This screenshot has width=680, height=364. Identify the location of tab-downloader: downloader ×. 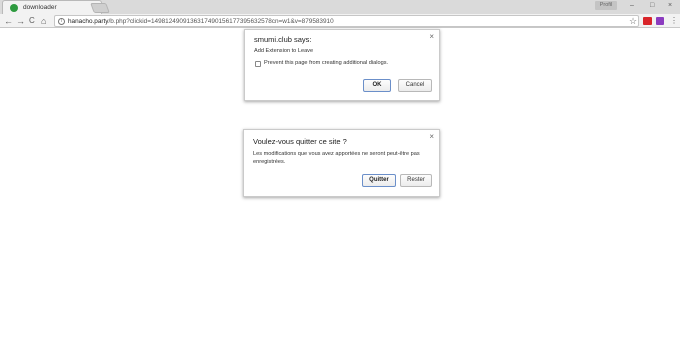
(52, 7).